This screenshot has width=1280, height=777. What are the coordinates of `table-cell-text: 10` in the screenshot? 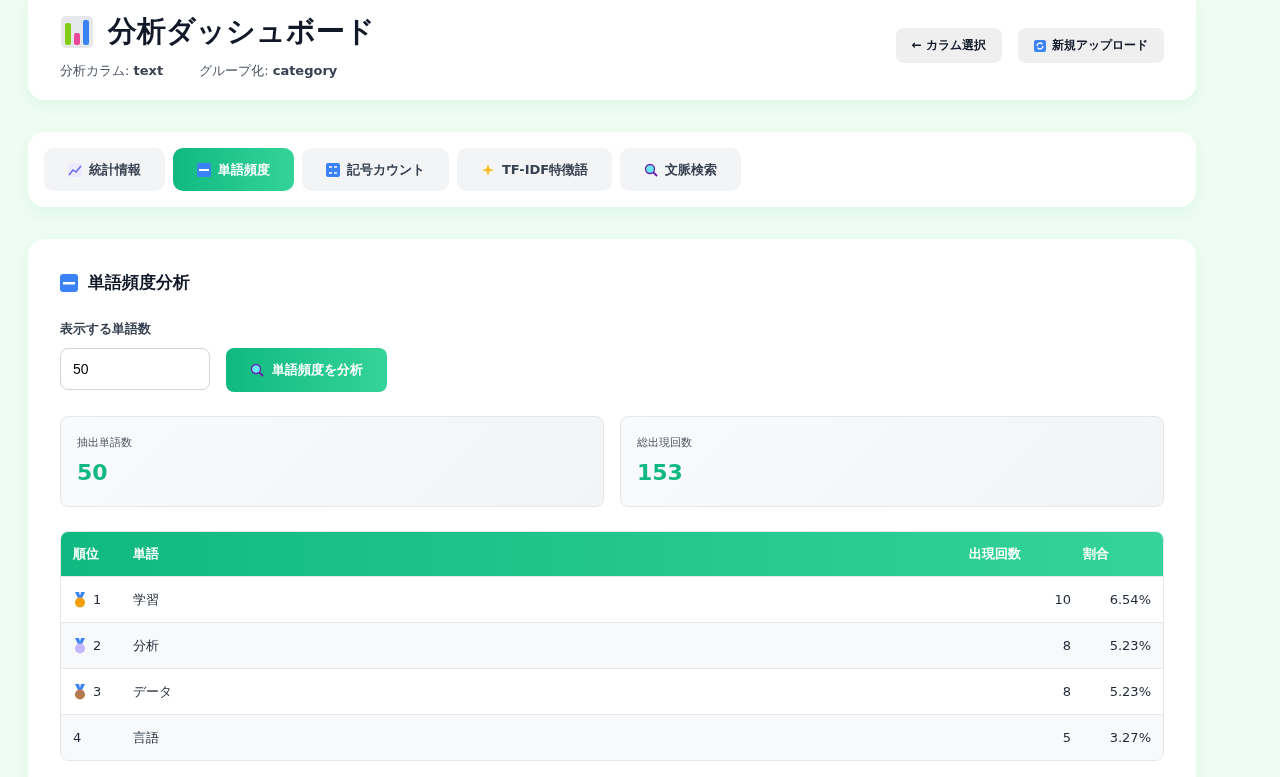 It's located at (1062, 599).